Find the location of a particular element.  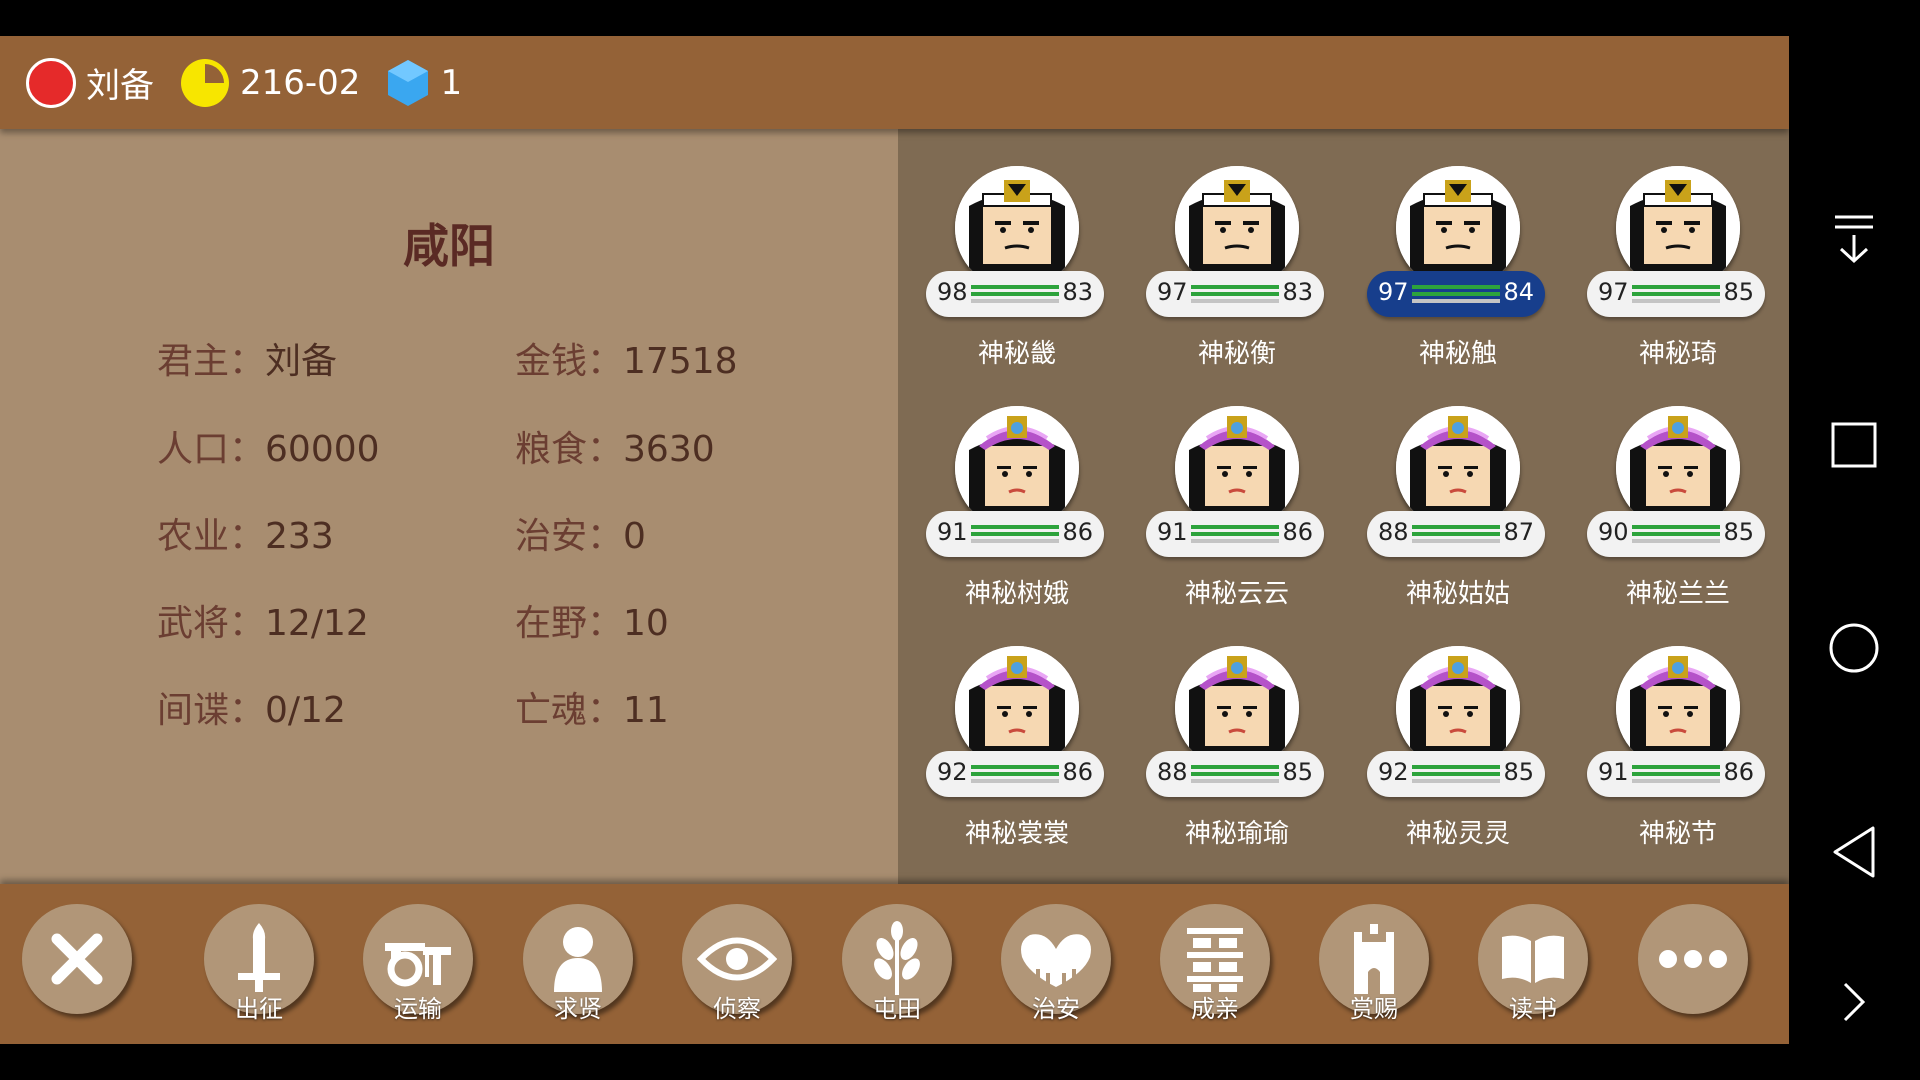

action-button: 求贤 is located at coordinates (580, 963).